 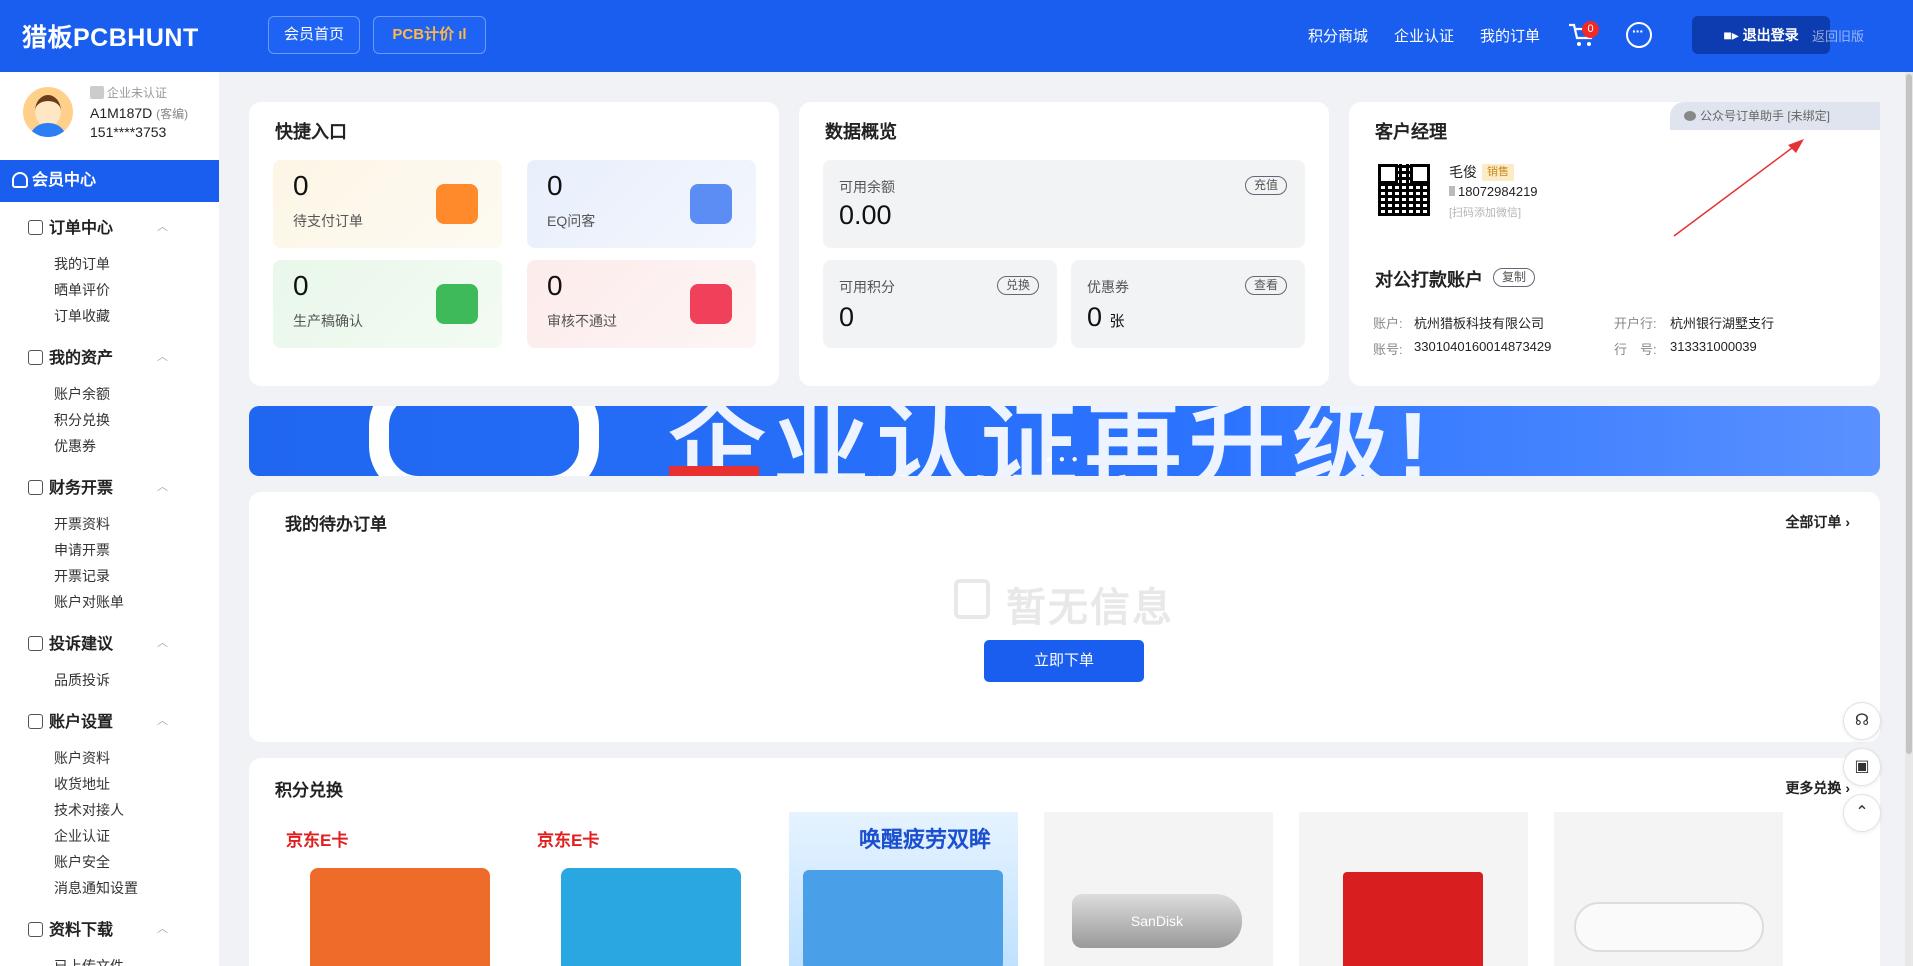 What do you see at coordinates (1463, 172) in the screenshot?
I see `manager-name: 毛俊` at bounding box center [1463, 172].